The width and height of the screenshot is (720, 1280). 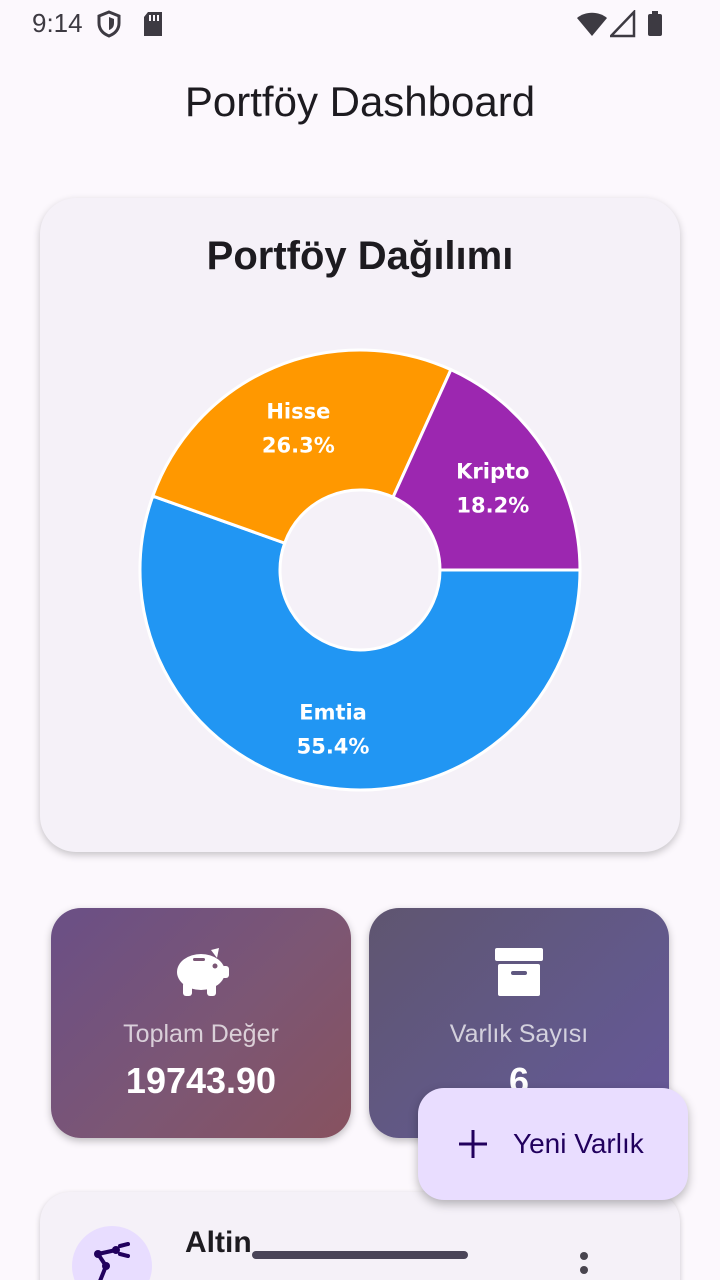 I want to click on archive-box-icon, so click(x=519, y=972).